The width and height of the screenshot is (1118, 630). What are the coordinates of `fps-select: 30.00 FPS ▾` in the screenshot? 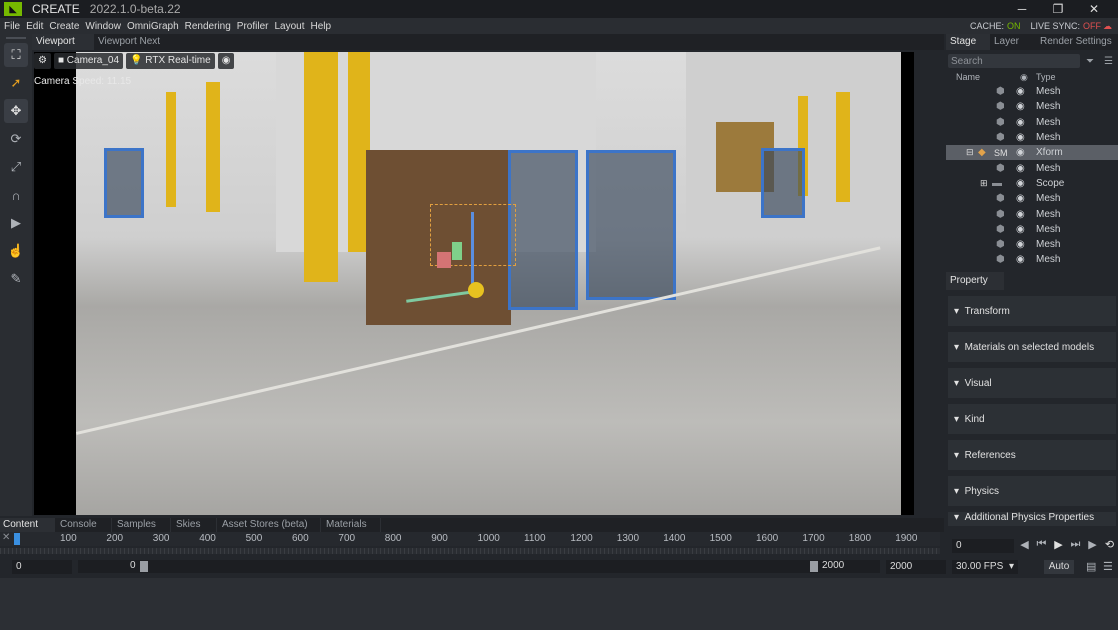 It's located at (985, 567).